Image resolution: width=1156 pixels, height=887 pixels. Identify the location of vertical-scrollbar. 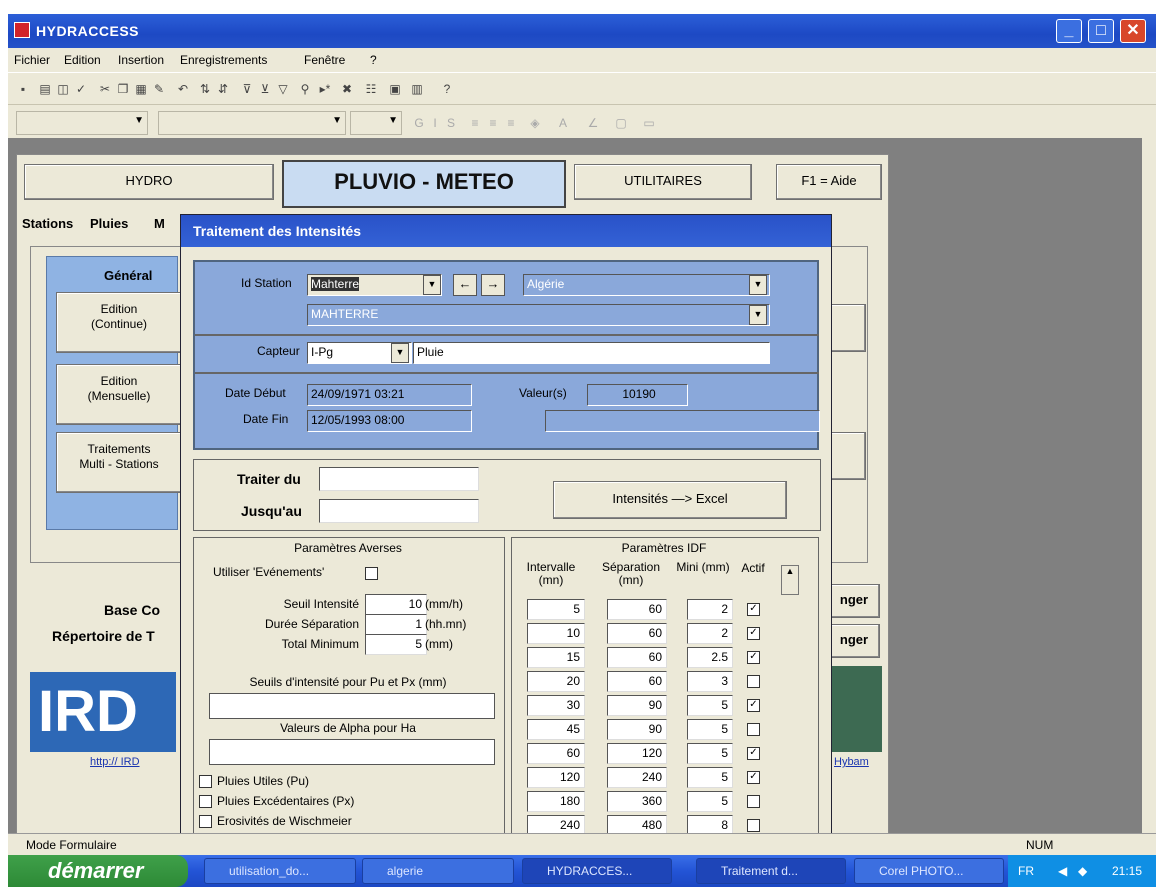
(1149, 485).